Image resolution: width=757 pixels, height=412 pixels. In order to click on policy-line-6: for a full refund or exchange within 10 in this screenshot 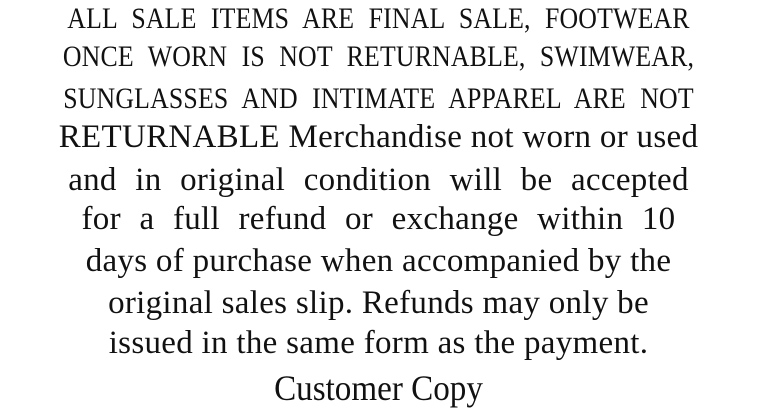, I will do `click(378, 219)`.